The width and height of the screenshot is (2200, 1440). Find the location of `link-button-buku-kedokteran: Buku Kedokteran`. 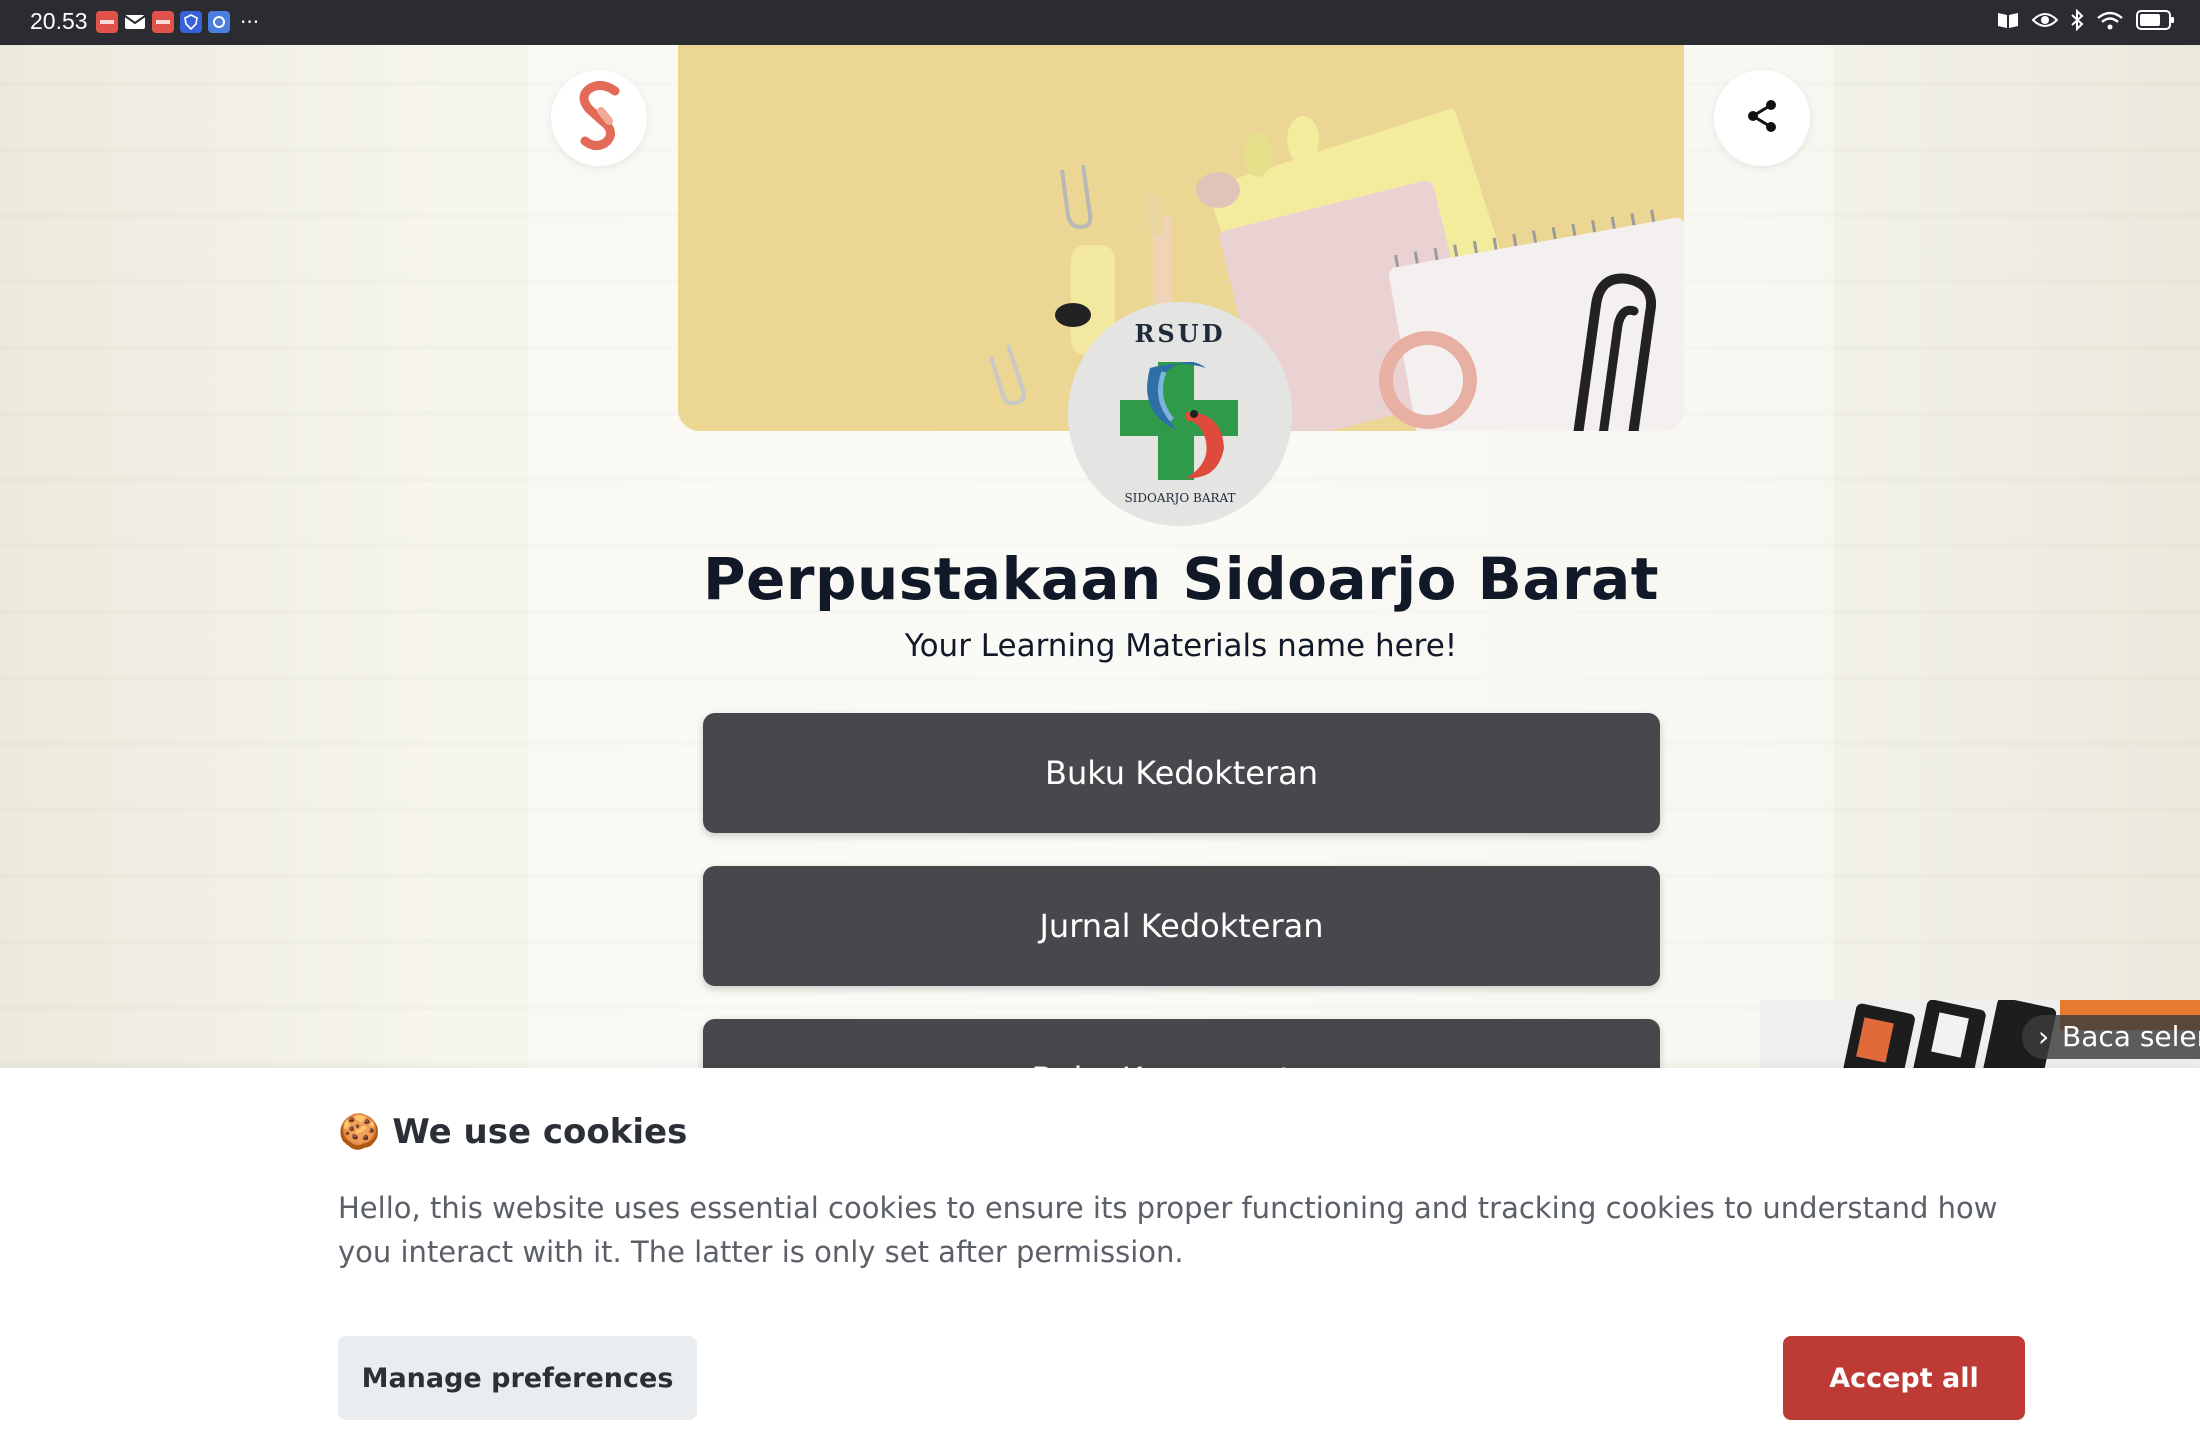

link-button-buku-kedokteran: Buku Kedokteran is located at coordinates (1181, 773).